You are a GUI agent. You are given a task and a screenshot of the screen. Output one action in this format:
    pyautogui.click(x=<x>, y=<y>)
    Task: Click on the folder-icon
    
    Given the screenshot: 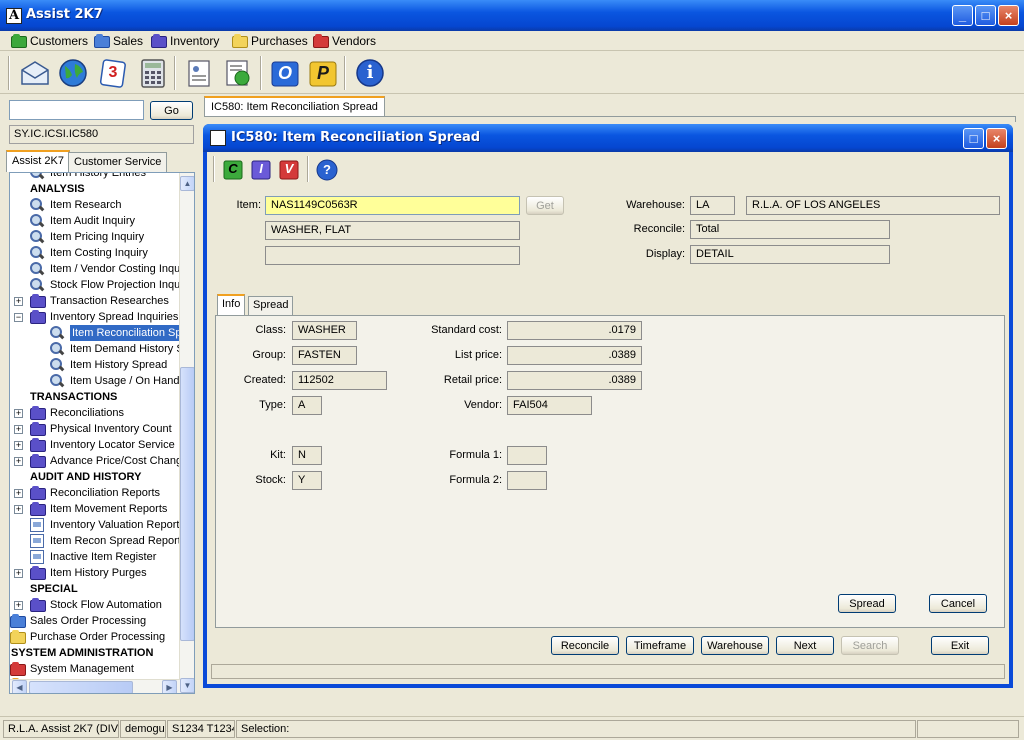 What is the action you would take?
    pyautogui.click(x=159, y=41)
    